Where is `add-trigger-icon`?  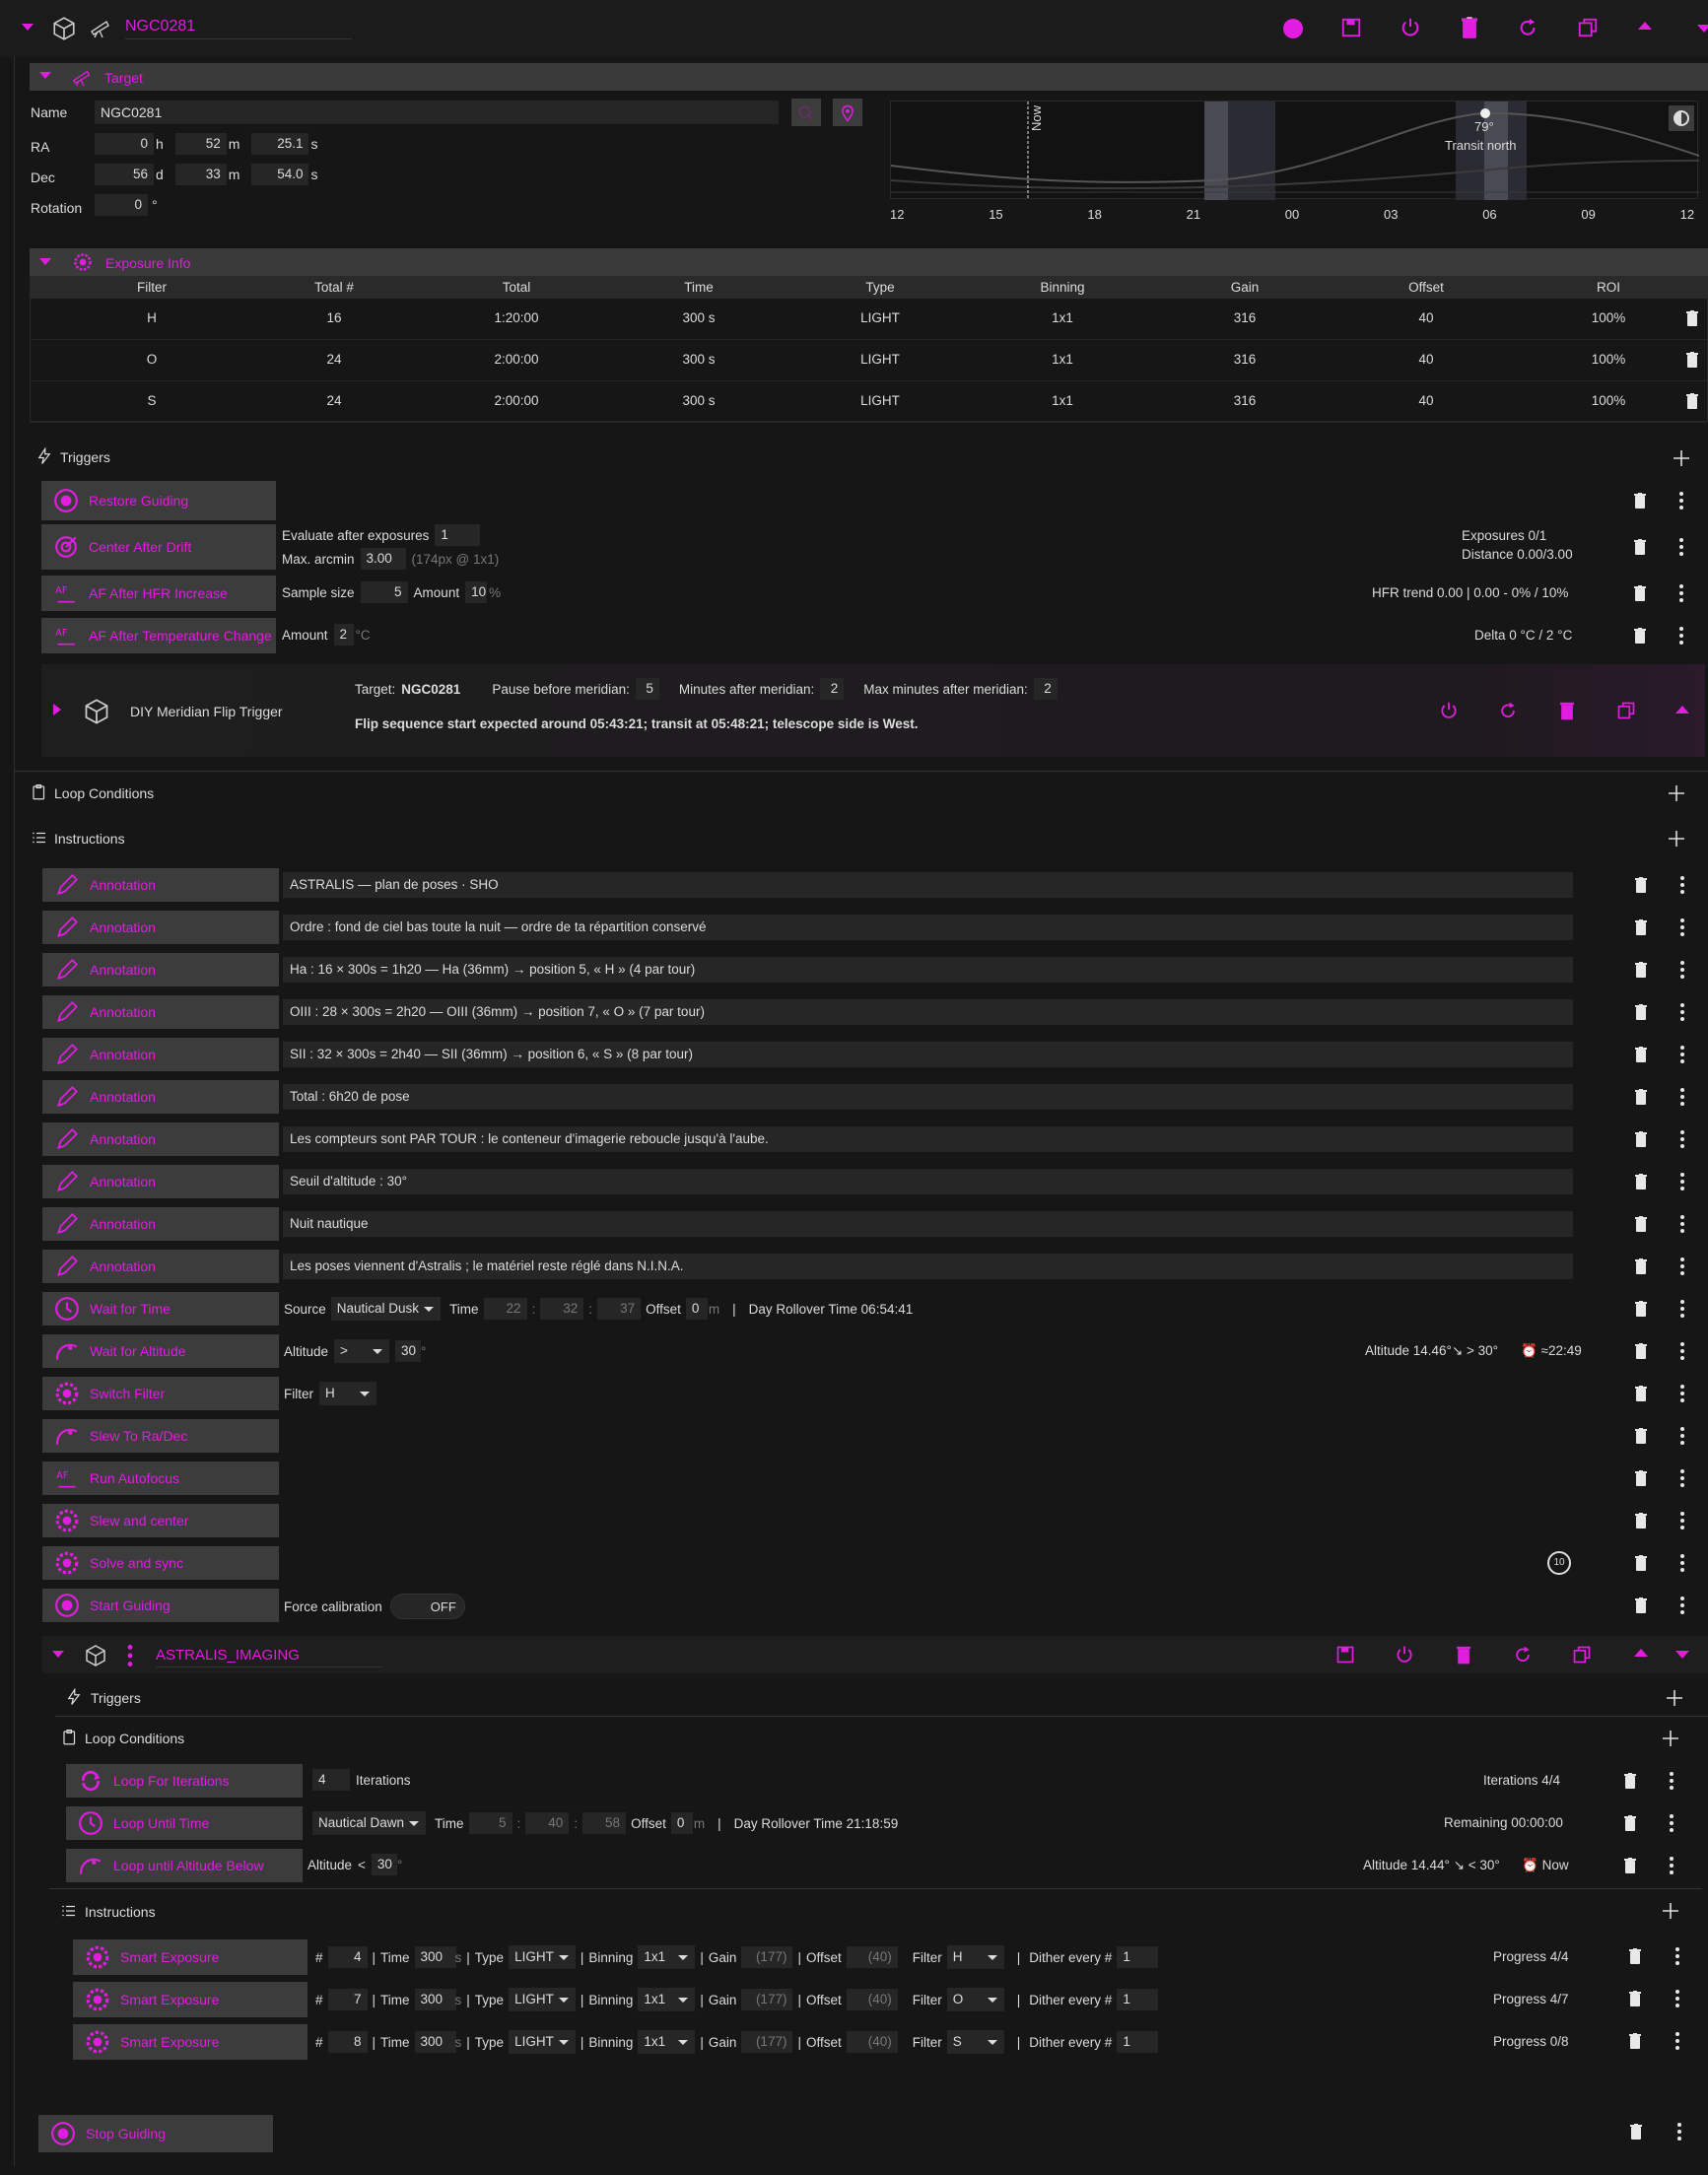
add-trigger-icon is located at coordinates (1674, 1698).